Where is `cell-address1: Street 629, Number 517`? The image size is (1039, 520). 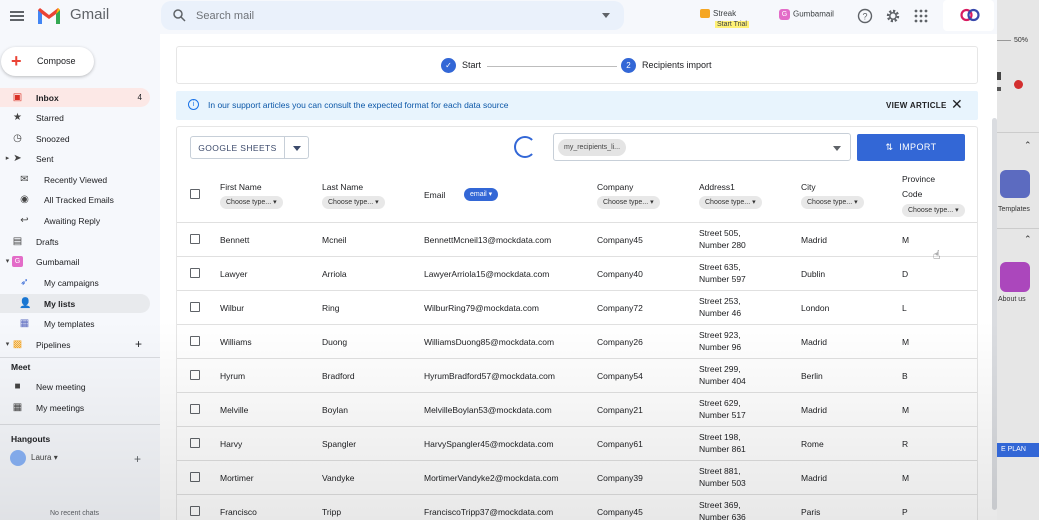 cell-address1: Street 629, Number 517 is located at coordinates (722, 409).